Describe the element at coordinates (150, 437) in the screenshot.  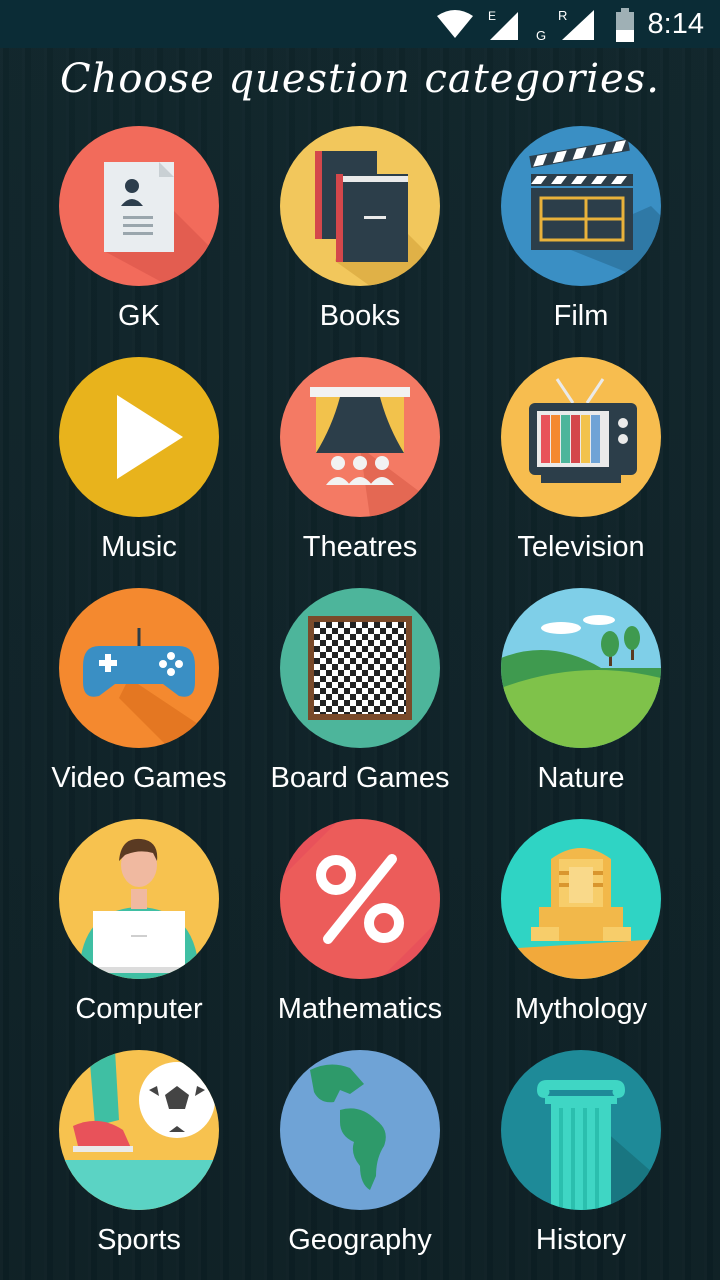
I see `play-icon` at that location.